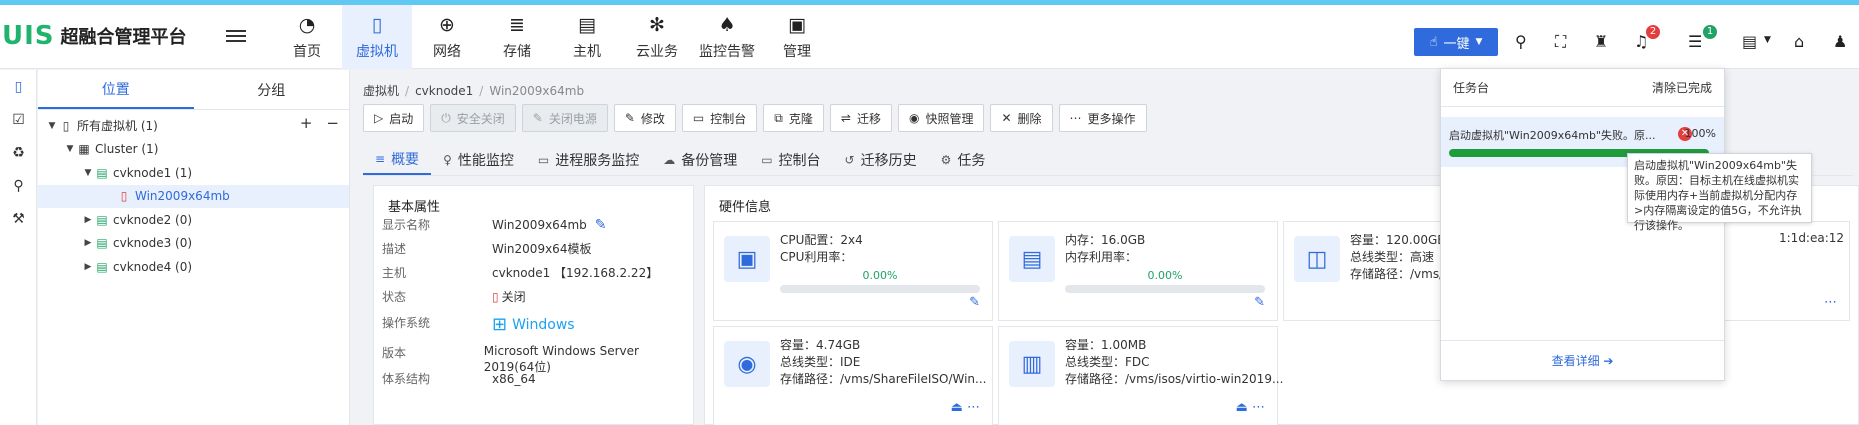 Image resolution: width=1859 pixels, height=425 pixels. Describe the element at coordinates (797, 37) in the screenshot. I see `nav-item-manage: ▣ 管理` at that location.